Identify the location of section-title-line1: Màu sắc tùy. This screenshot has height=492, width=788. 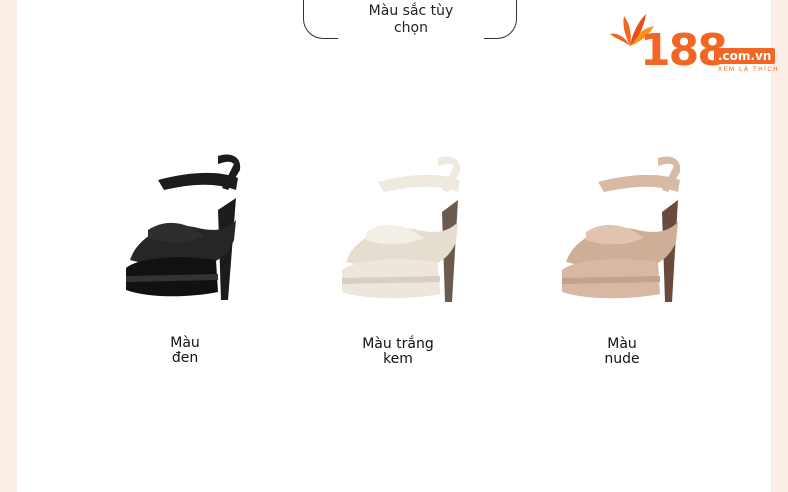
(411, 11).